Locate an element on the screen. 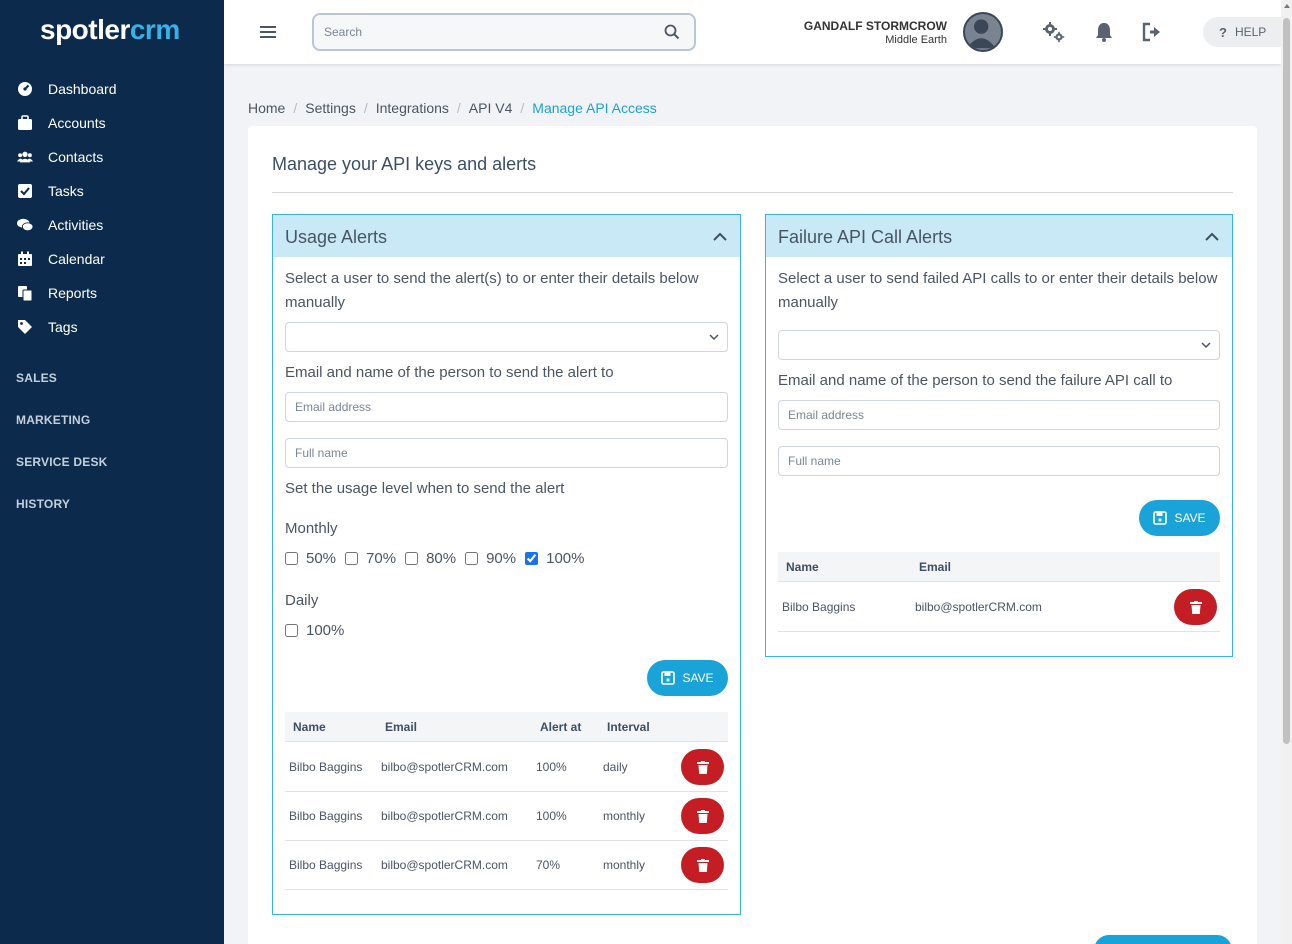 The width and height of the screenshot is (1292, 944). monthly-50-checkbox is located at coordinates (291, 558).